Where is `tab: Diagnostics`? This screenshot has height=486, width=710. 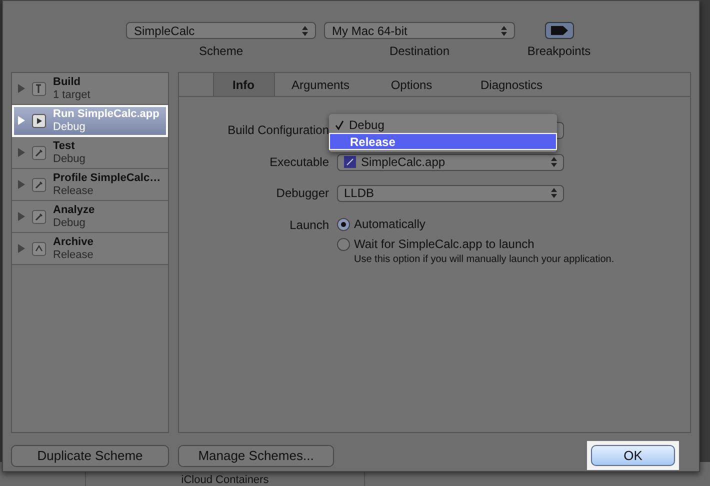 tab: Diagnostics is located at coordinates (511, 84).